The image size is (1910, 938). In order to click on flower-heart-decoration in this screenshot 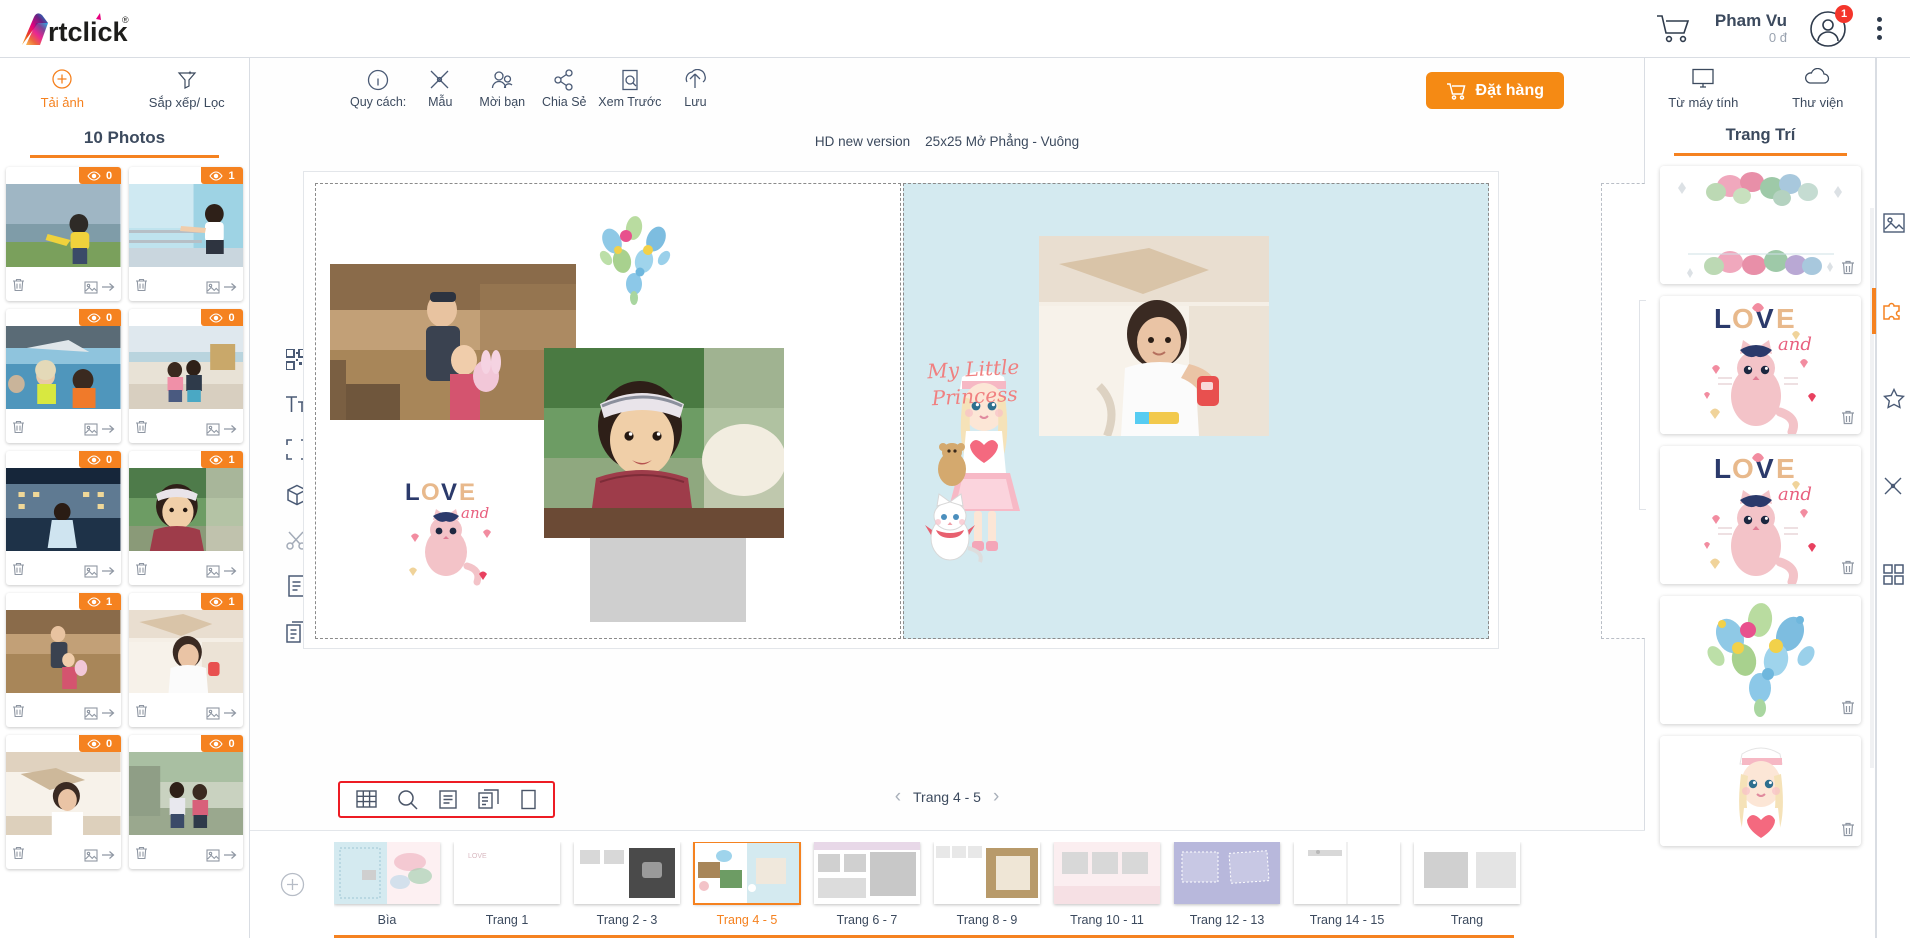, I will do `click(1760, 660)`.